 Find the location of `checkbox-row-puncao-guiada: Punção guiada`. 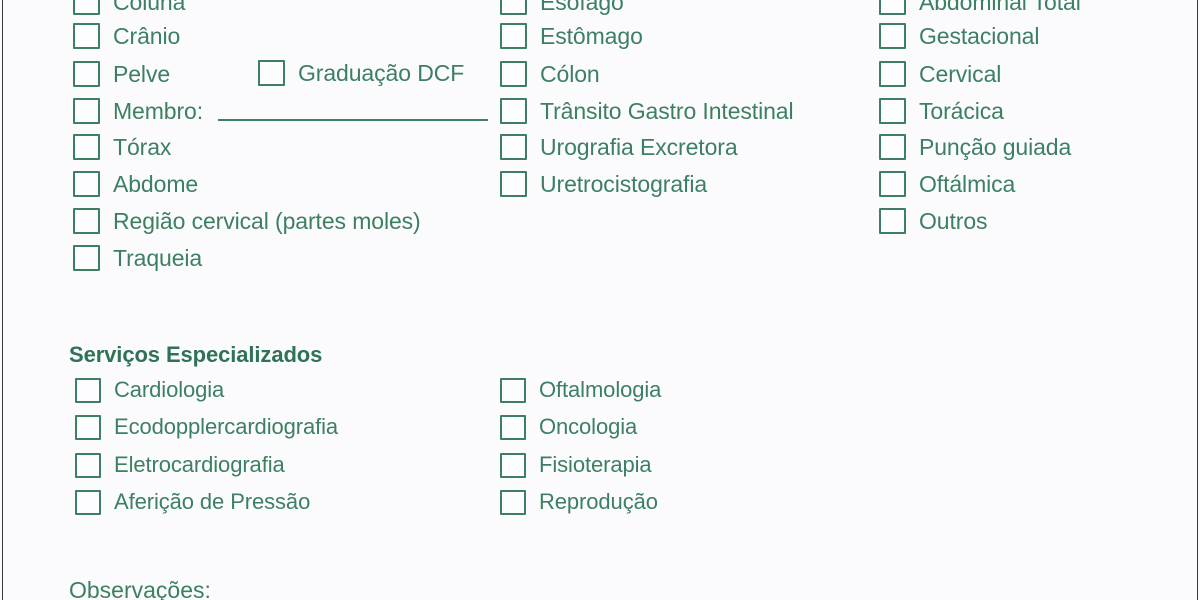

checkbox-row-puncao-guiada: Punção guiada is located at coordinates (975, 147).